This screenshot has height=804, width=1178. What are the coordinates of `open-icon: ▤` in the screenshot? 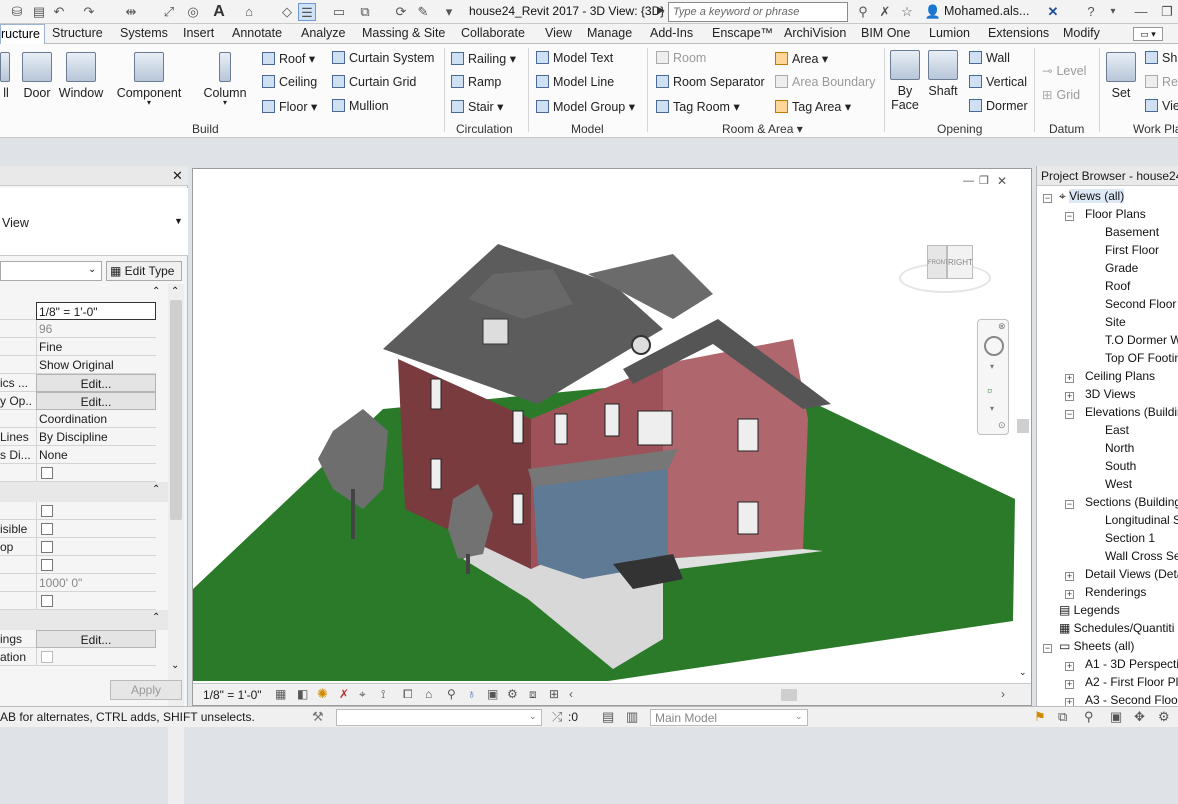 It's located at (39, 12).